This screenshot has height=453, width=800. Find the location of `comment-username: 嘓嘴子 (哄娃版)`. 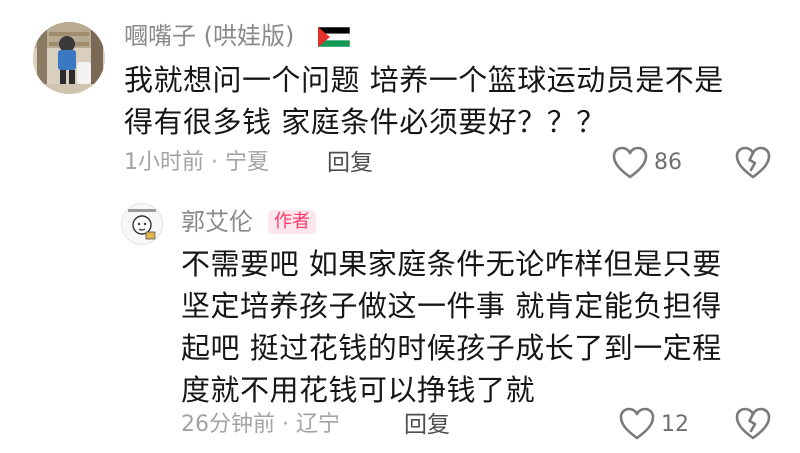

comment-username: 嘓嘴子 (哄娃版) is located at coordinates (209, 36).